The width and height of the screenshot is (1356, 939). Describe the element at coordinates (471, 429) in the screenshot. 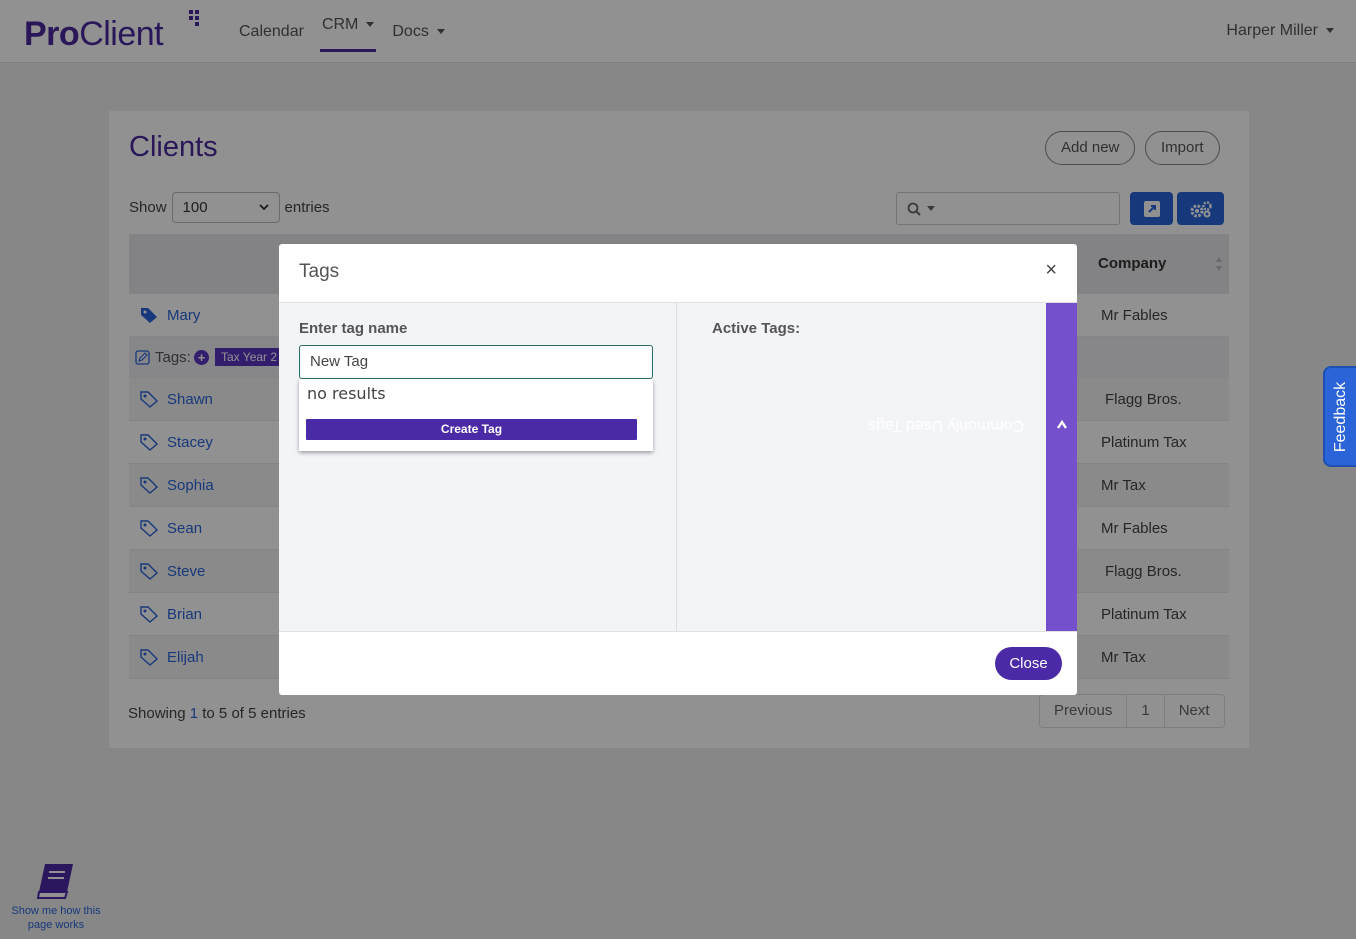

I see `create-tag-button: Create Tag` at that location.